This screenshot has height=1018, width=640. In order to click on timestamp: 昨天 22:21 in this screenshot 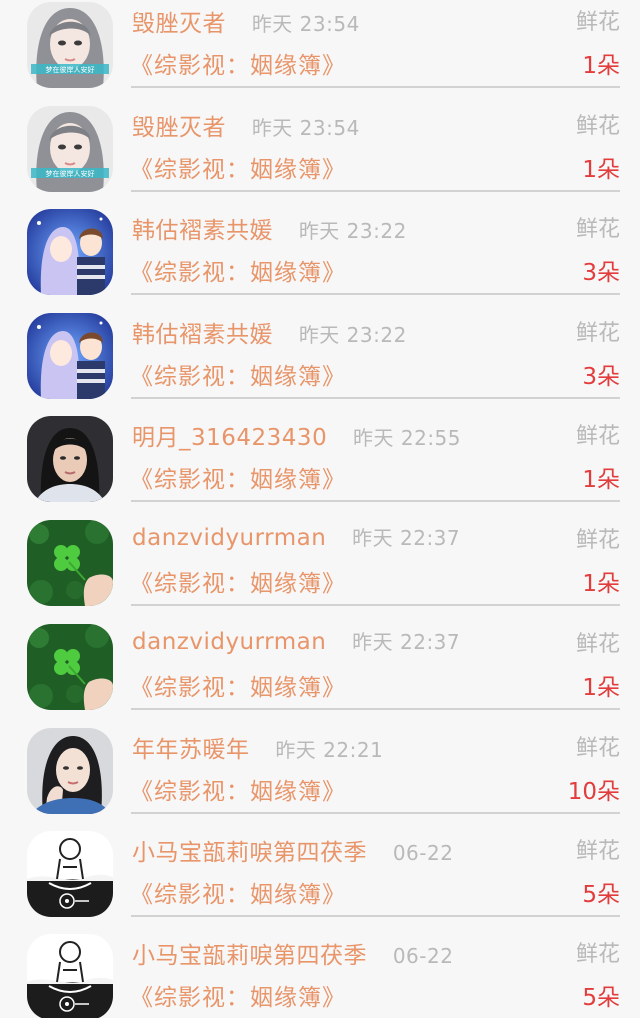, I will do `click(329, 750)`.